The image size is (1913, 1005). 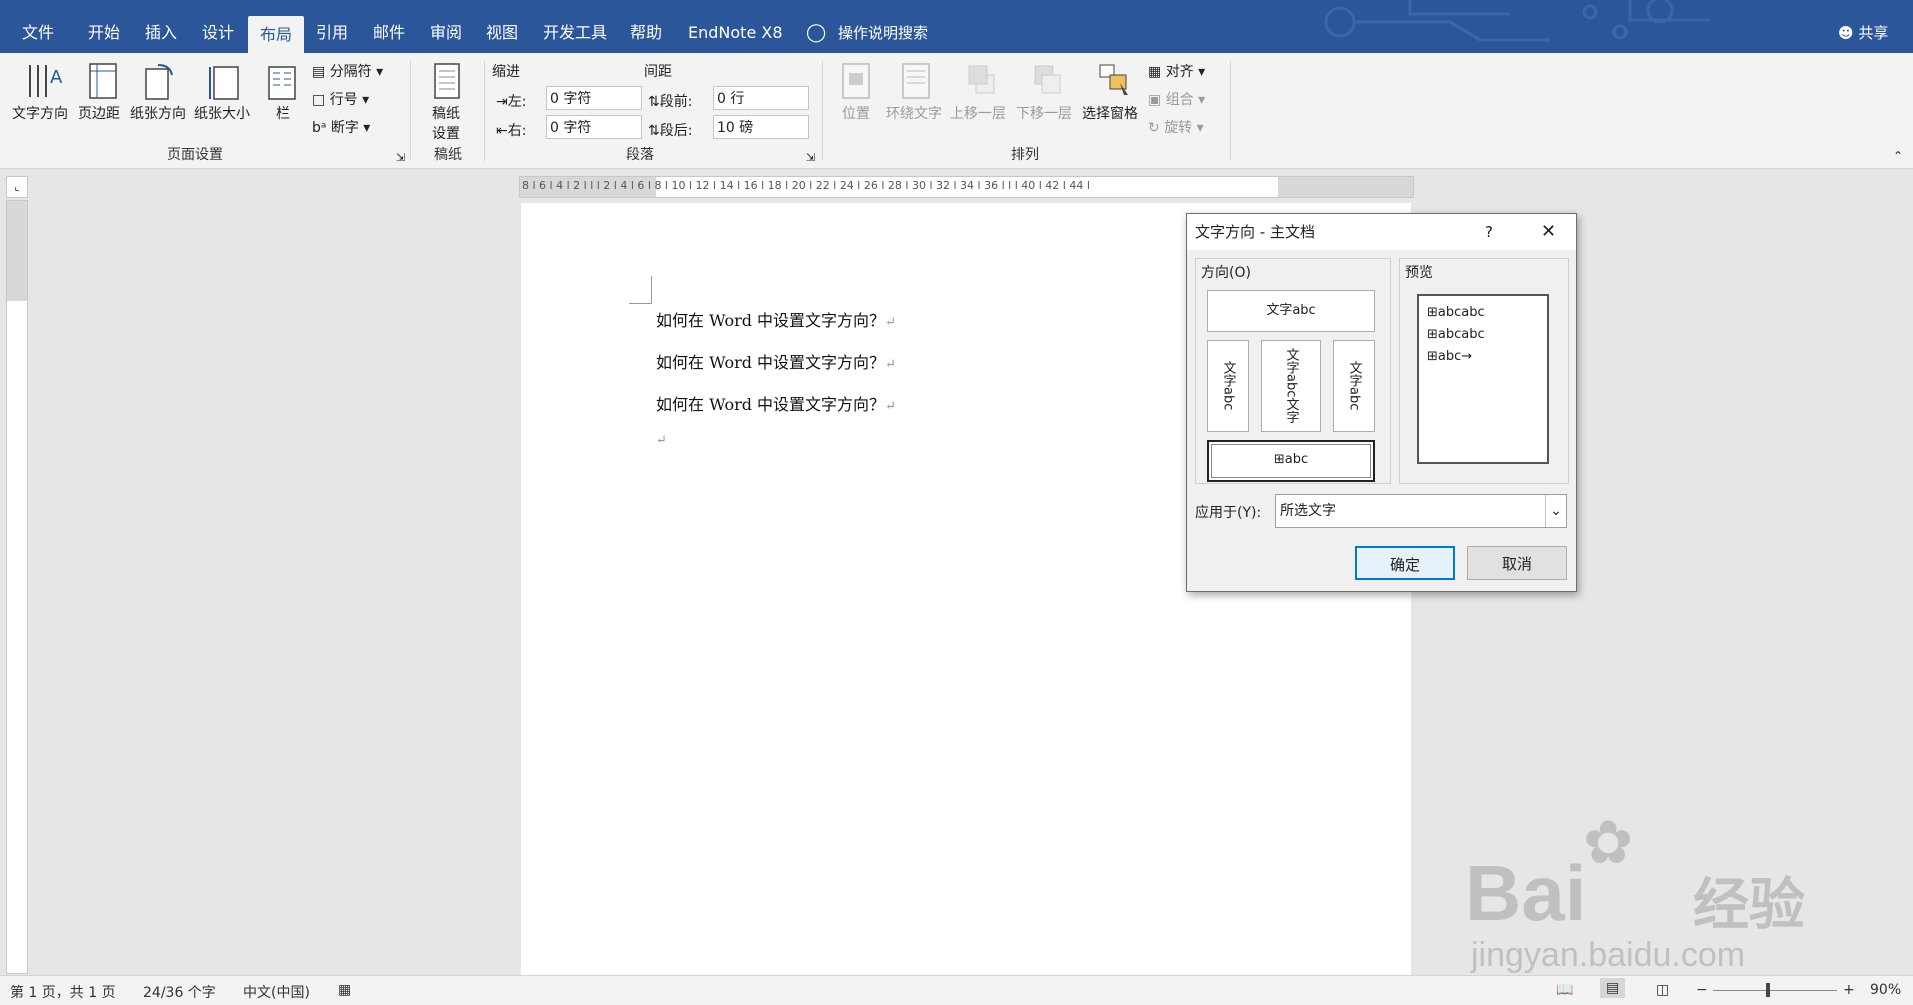 What do you see at coordinates (332, 26) in the screenshot?
I see `tab-references: 引用` at bounding box center [332, 26].